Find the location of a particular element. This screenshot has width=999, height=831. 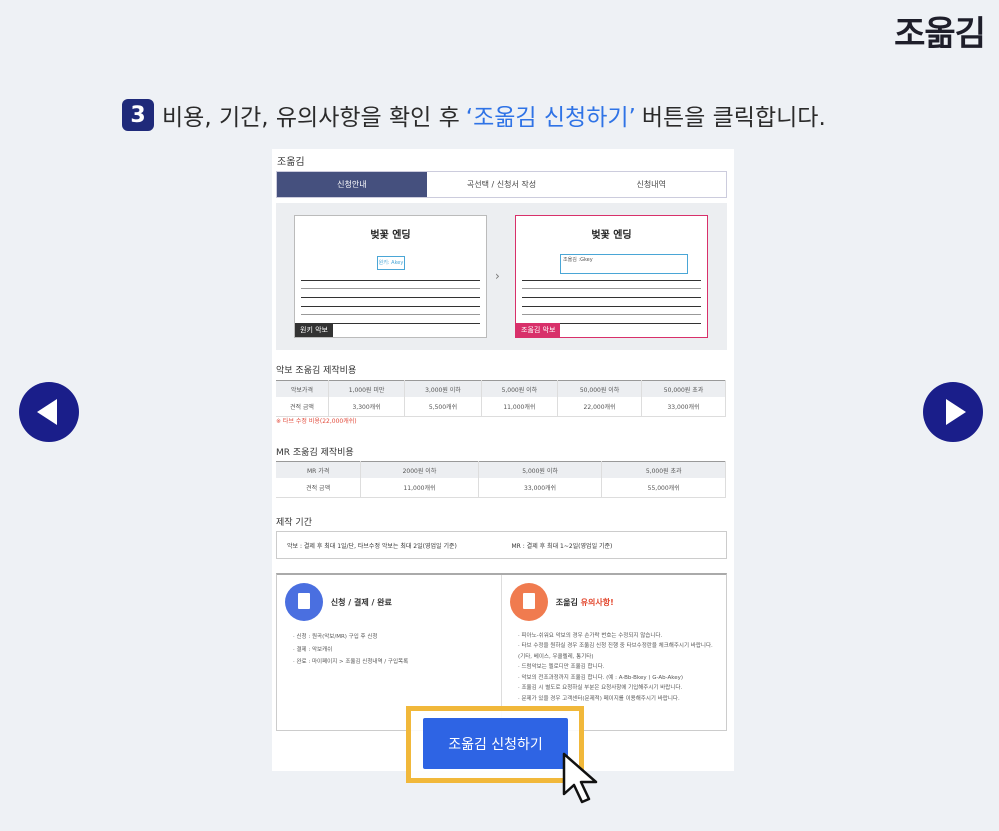

mr-fee-title: MR 조옮김 제작비용 is located at coordinates (315, 453).